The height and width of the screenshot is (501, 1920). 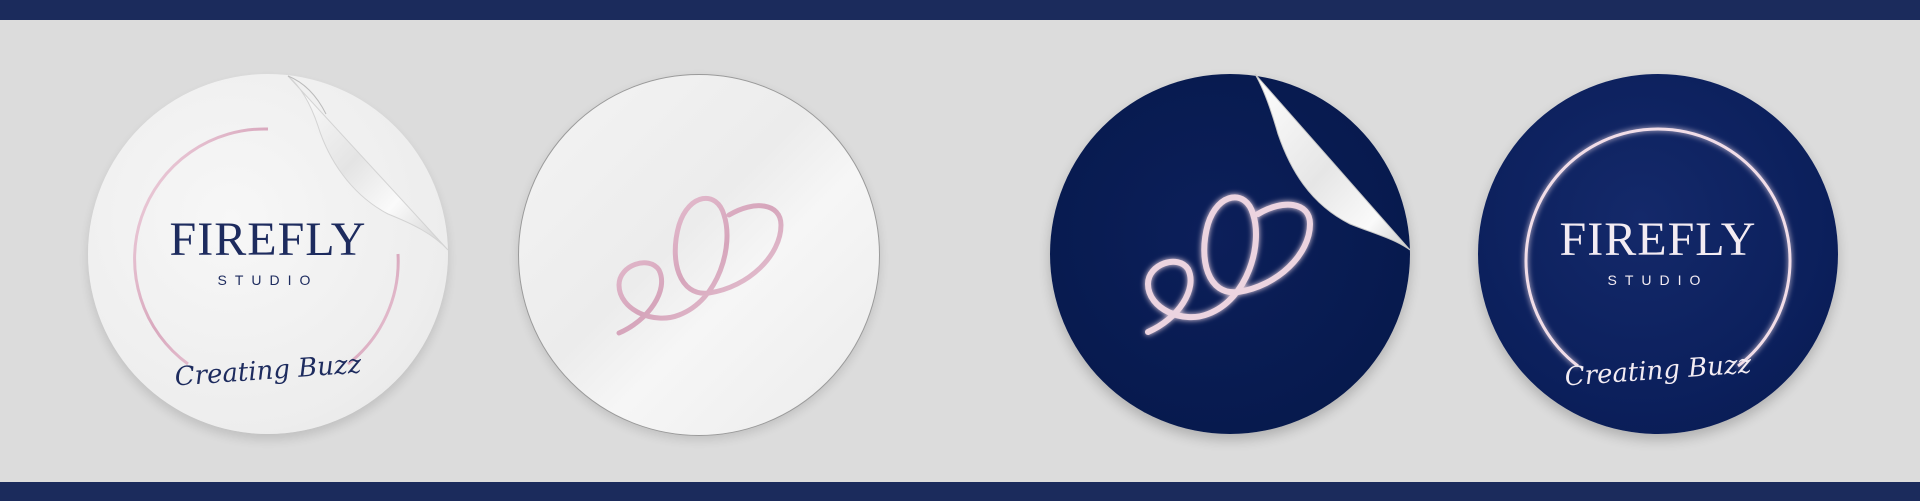 I want to click on sticker-light-icon, so click(x=699, y=255).